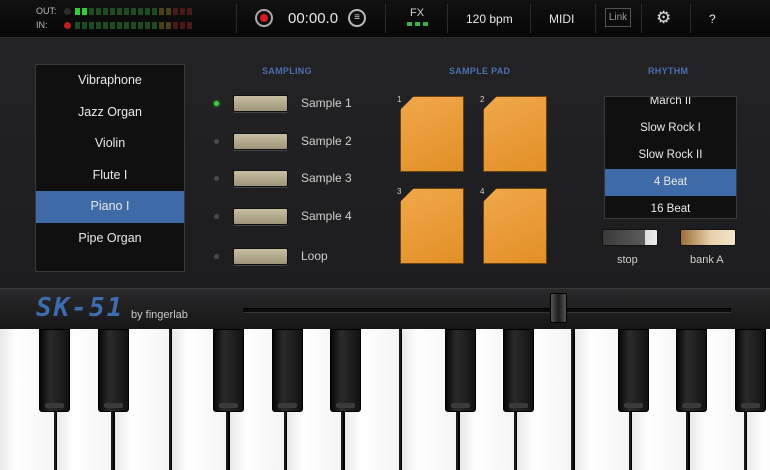 This screenshot has width=770, height=470. What do you see at coordinates (630, 237) in the screenshot?
I see `stop-toggle` at bounding box center [630, 237].